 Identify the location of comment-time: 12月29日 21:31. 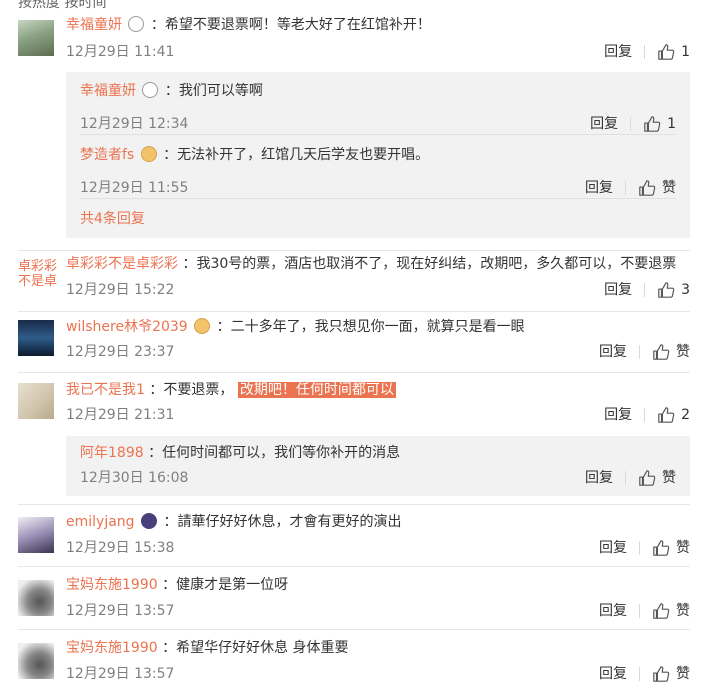
(120, 415).